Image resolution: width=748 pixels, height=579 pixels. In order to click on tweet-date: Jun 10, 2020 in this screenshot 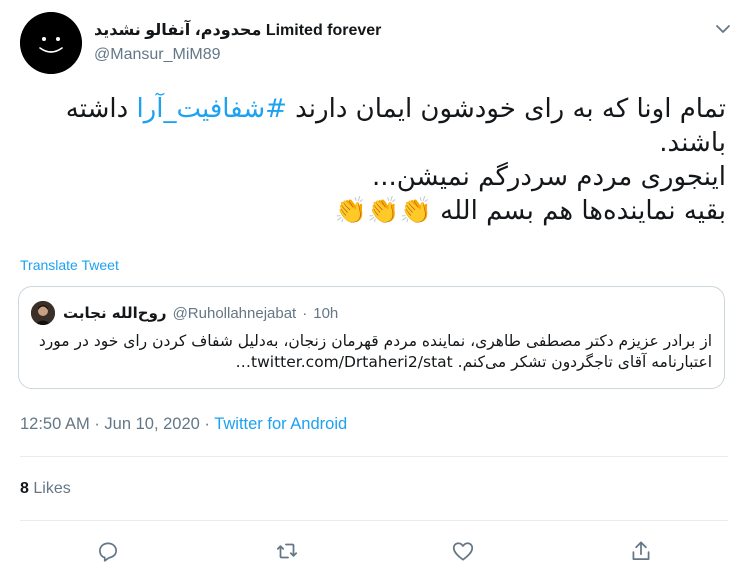, I will do `click(151, 424)`.